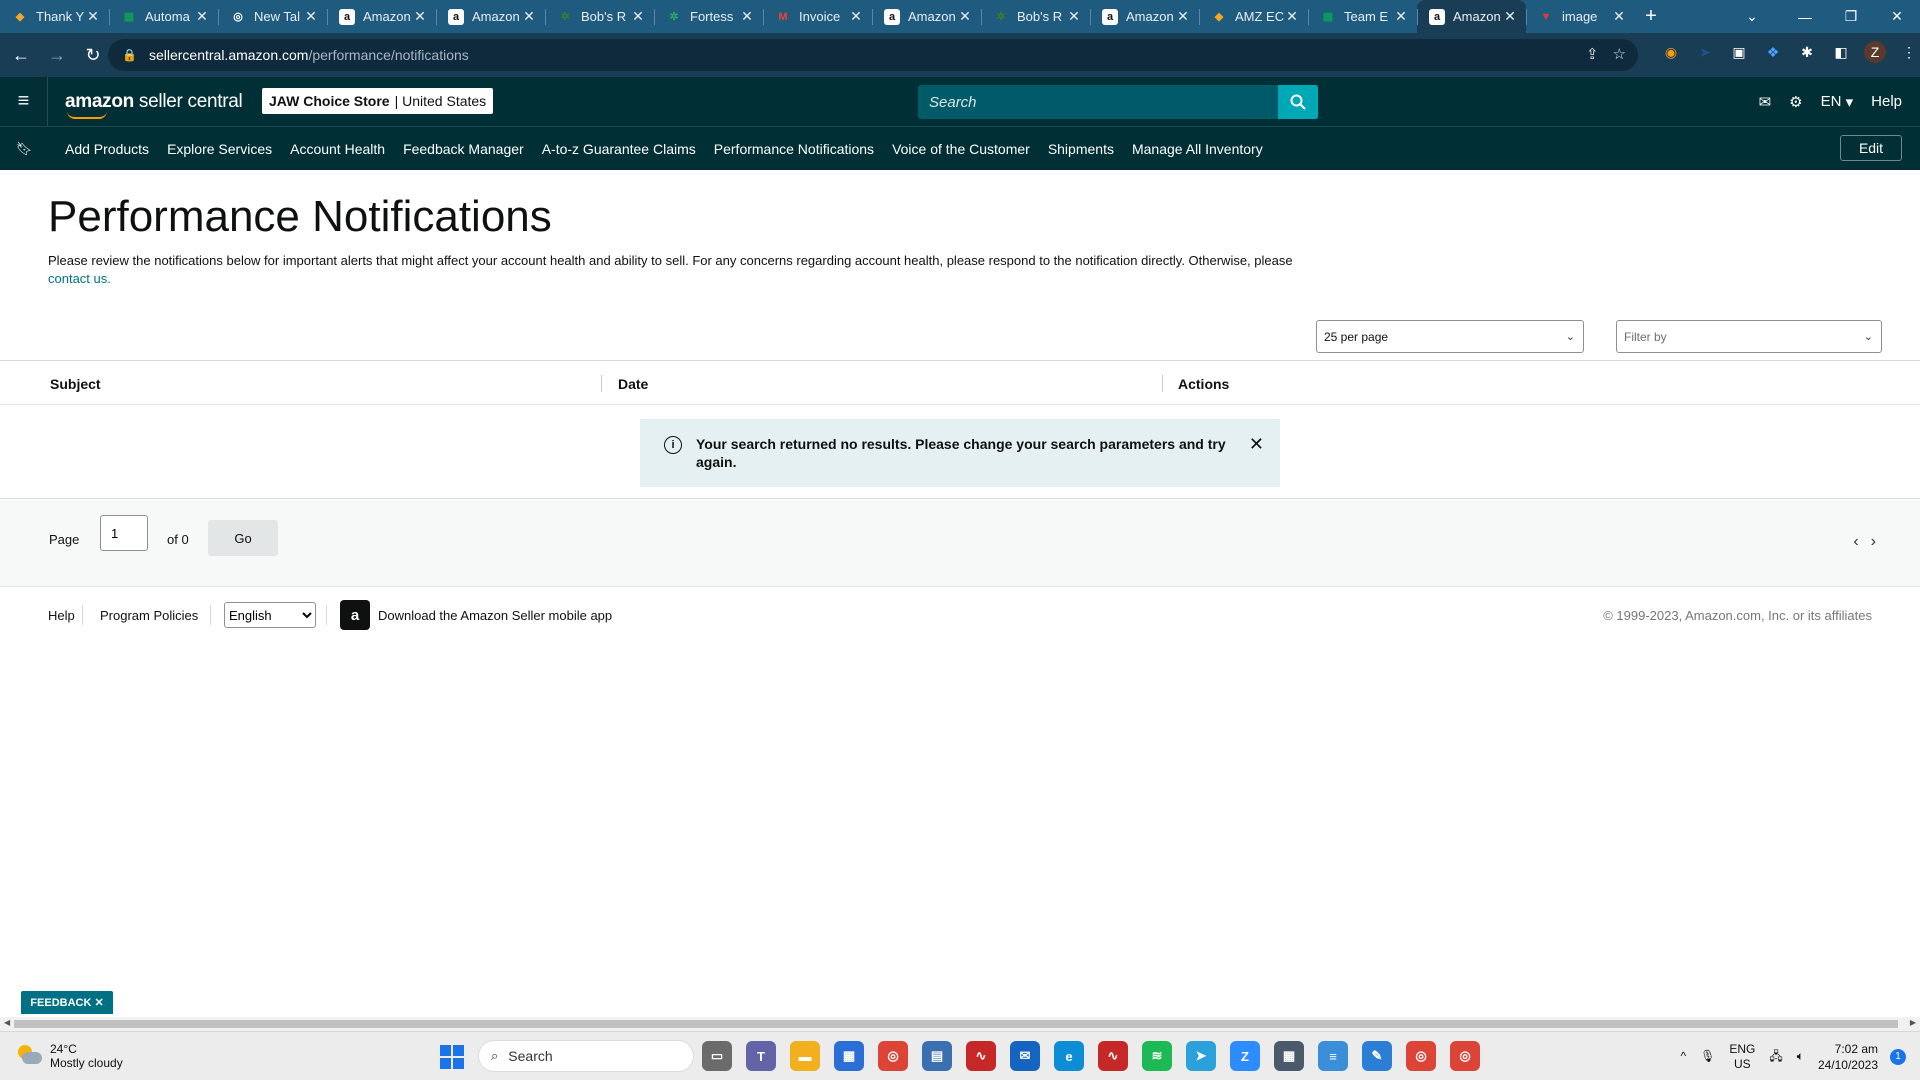 The image size is (1920, 1080). I want to click on column-header-date: Date, so click(633, 384).